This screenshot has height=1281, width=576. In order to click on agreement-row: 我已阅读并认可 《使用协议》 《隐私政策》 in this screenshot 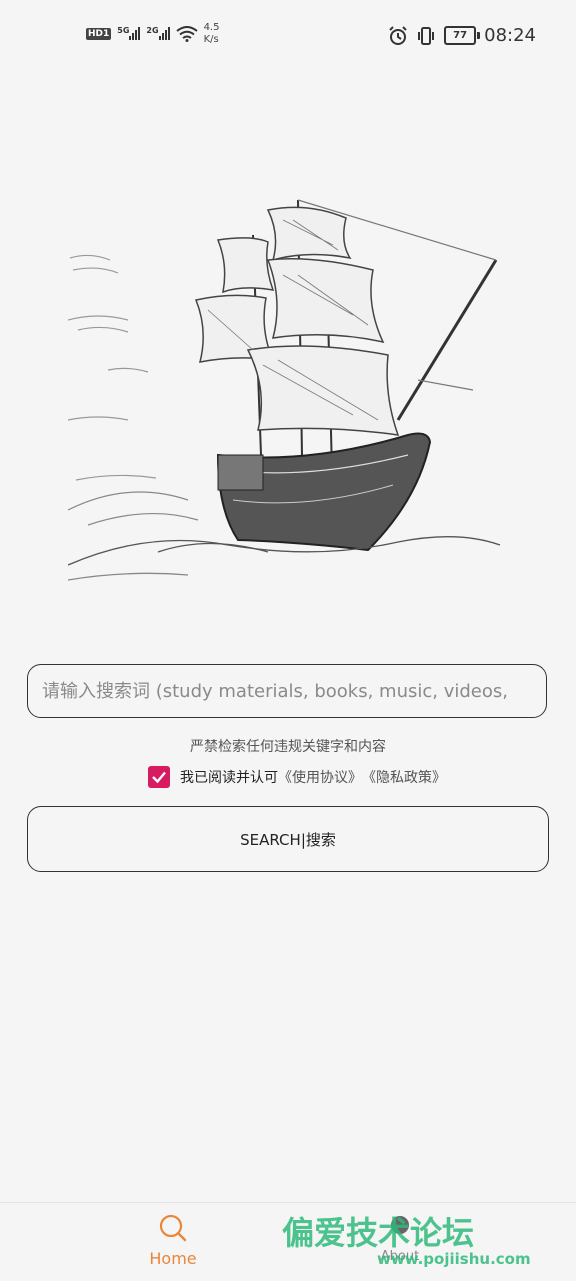, I will do `click(297, 777)`.